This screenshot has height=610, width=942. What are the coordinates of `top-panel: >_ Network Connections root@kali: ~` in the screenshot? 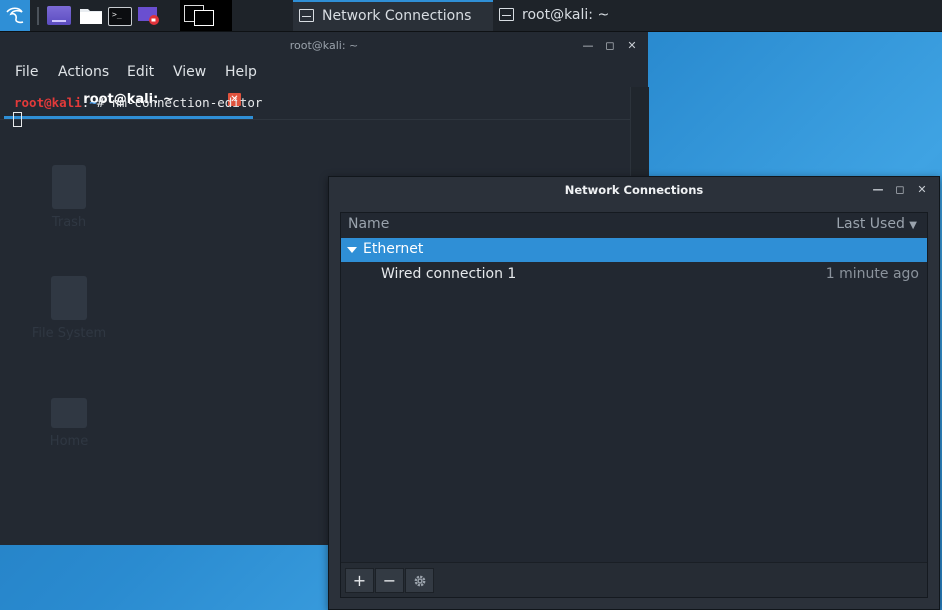 It's located at (471, 16).